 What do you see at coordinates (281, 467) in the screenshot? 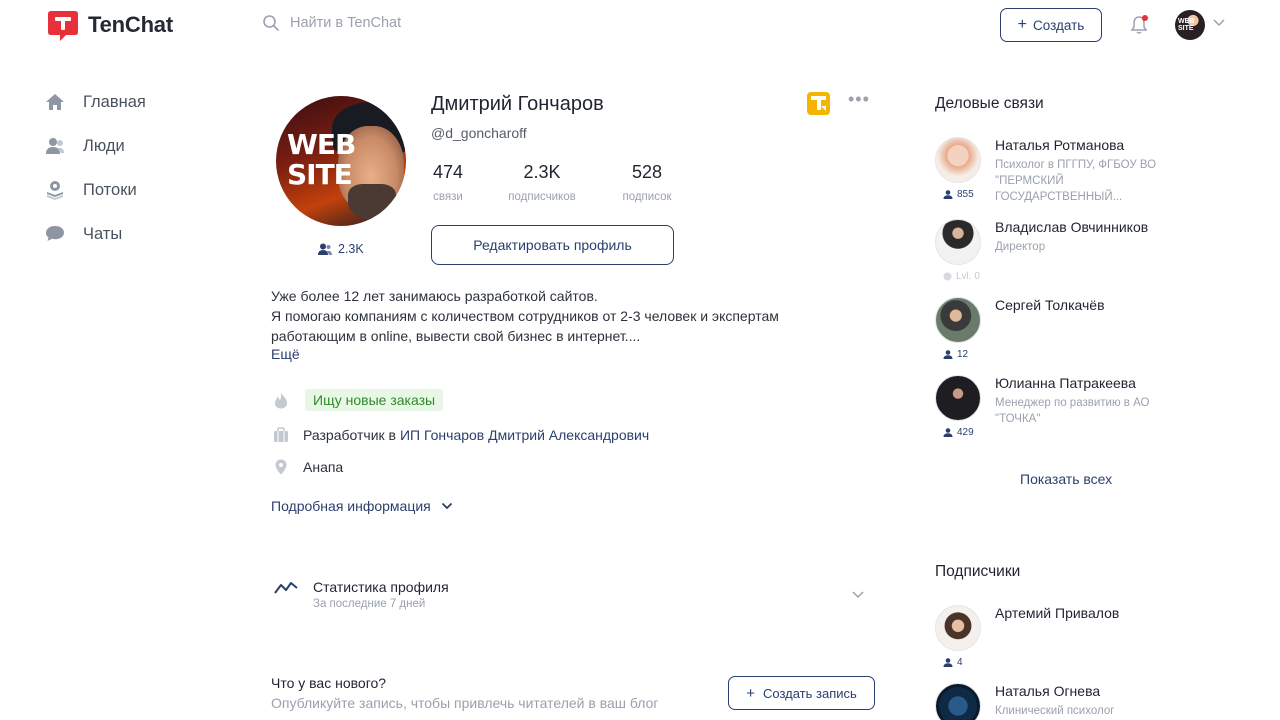
I see `location-pin-icon` at bounding box center [281, 467].